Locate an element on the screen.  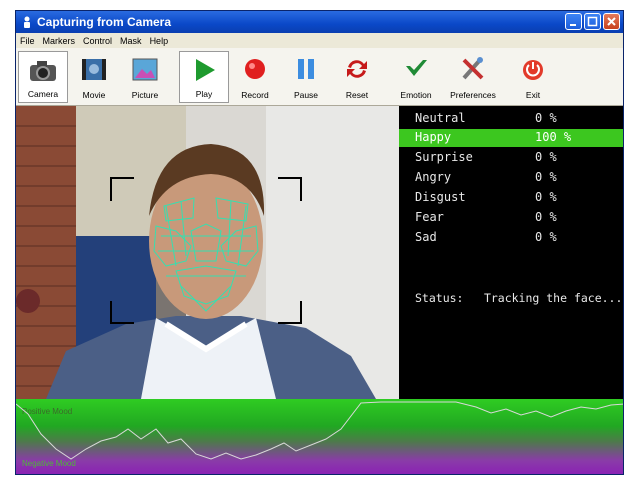
close-button is located at coordinates (611, 21).